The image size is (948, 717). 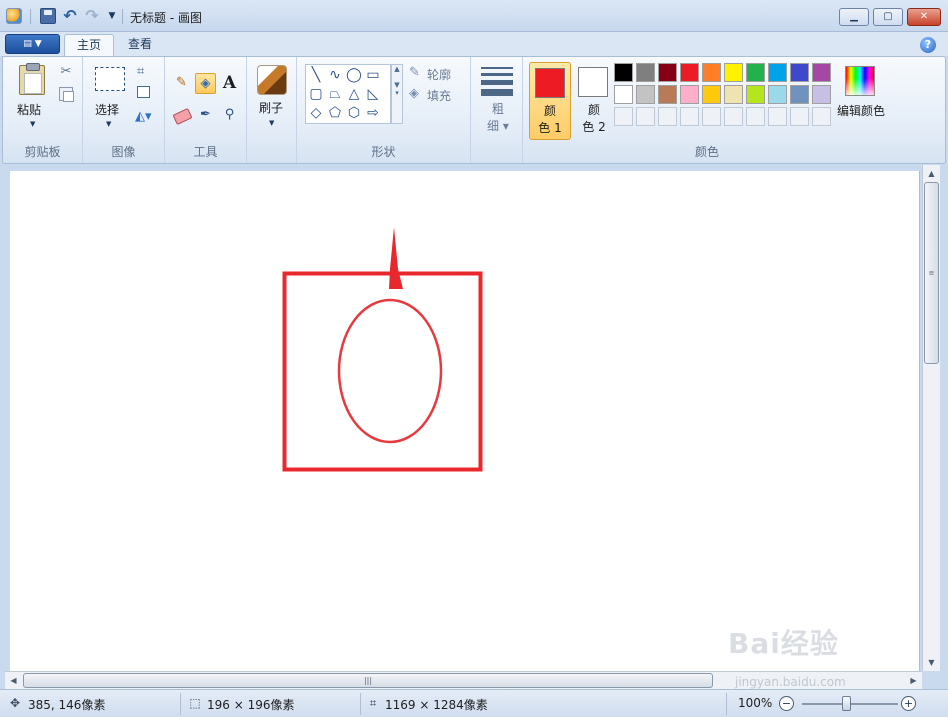 I want to click on select-icon, so click(x=110, y=79).